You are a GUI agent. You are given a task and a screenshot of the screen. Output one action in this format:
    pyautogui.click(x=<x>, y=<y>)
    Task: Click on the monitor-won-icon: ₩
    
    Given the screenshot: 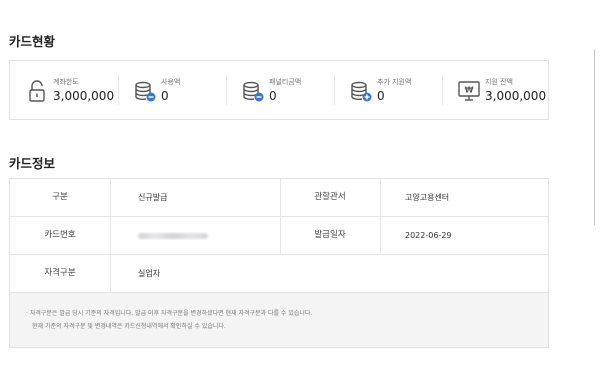 What is the action you would take?
    pyautogui.click(x=469, y=91)
    